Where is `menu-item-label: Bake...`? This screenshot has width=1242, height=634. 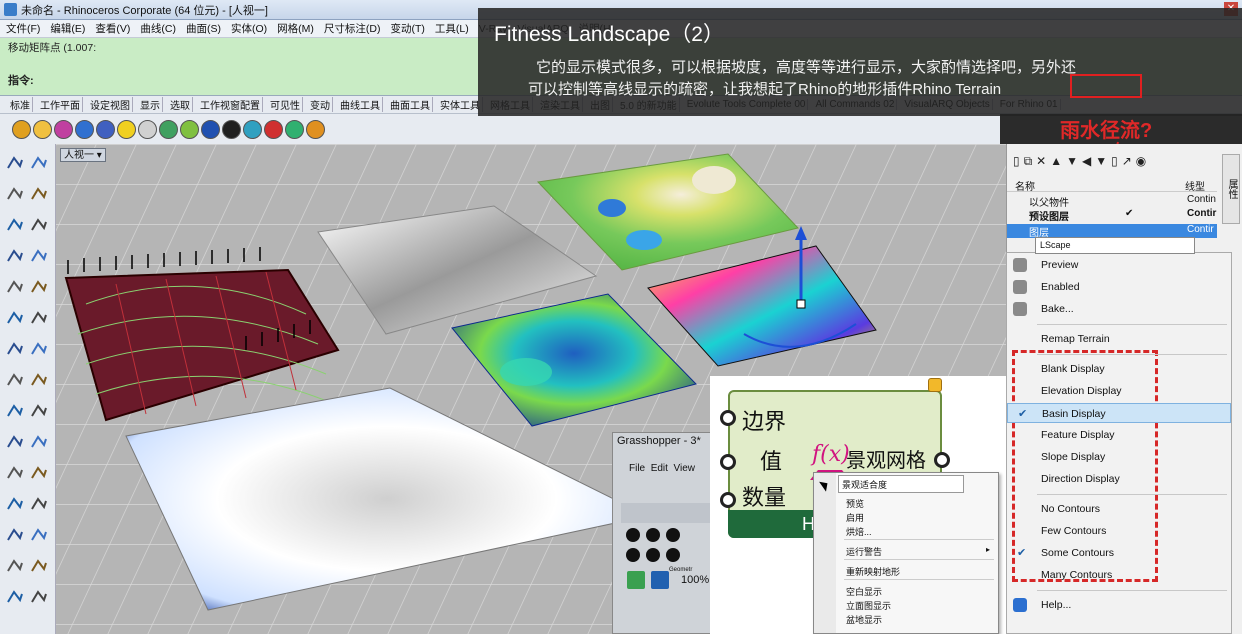
menu-item-label: Bake... is located at coordinates (1057, 309).